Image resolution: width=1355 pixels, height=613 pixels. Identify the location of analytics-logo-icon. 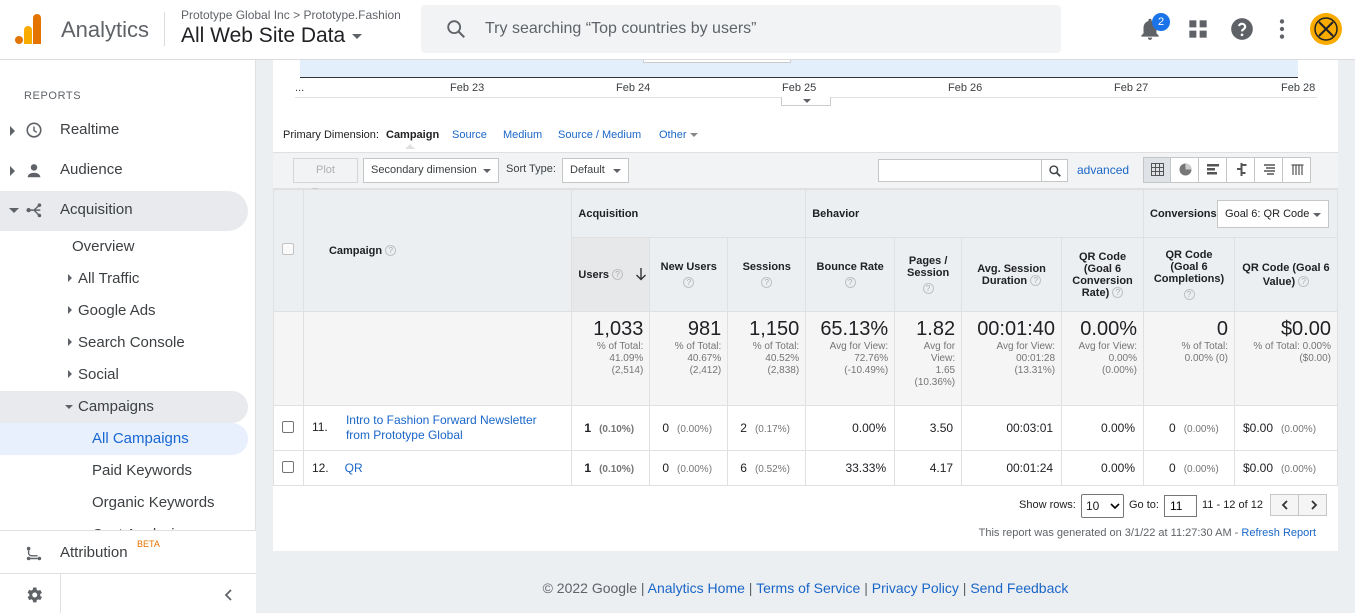
(29, 29).